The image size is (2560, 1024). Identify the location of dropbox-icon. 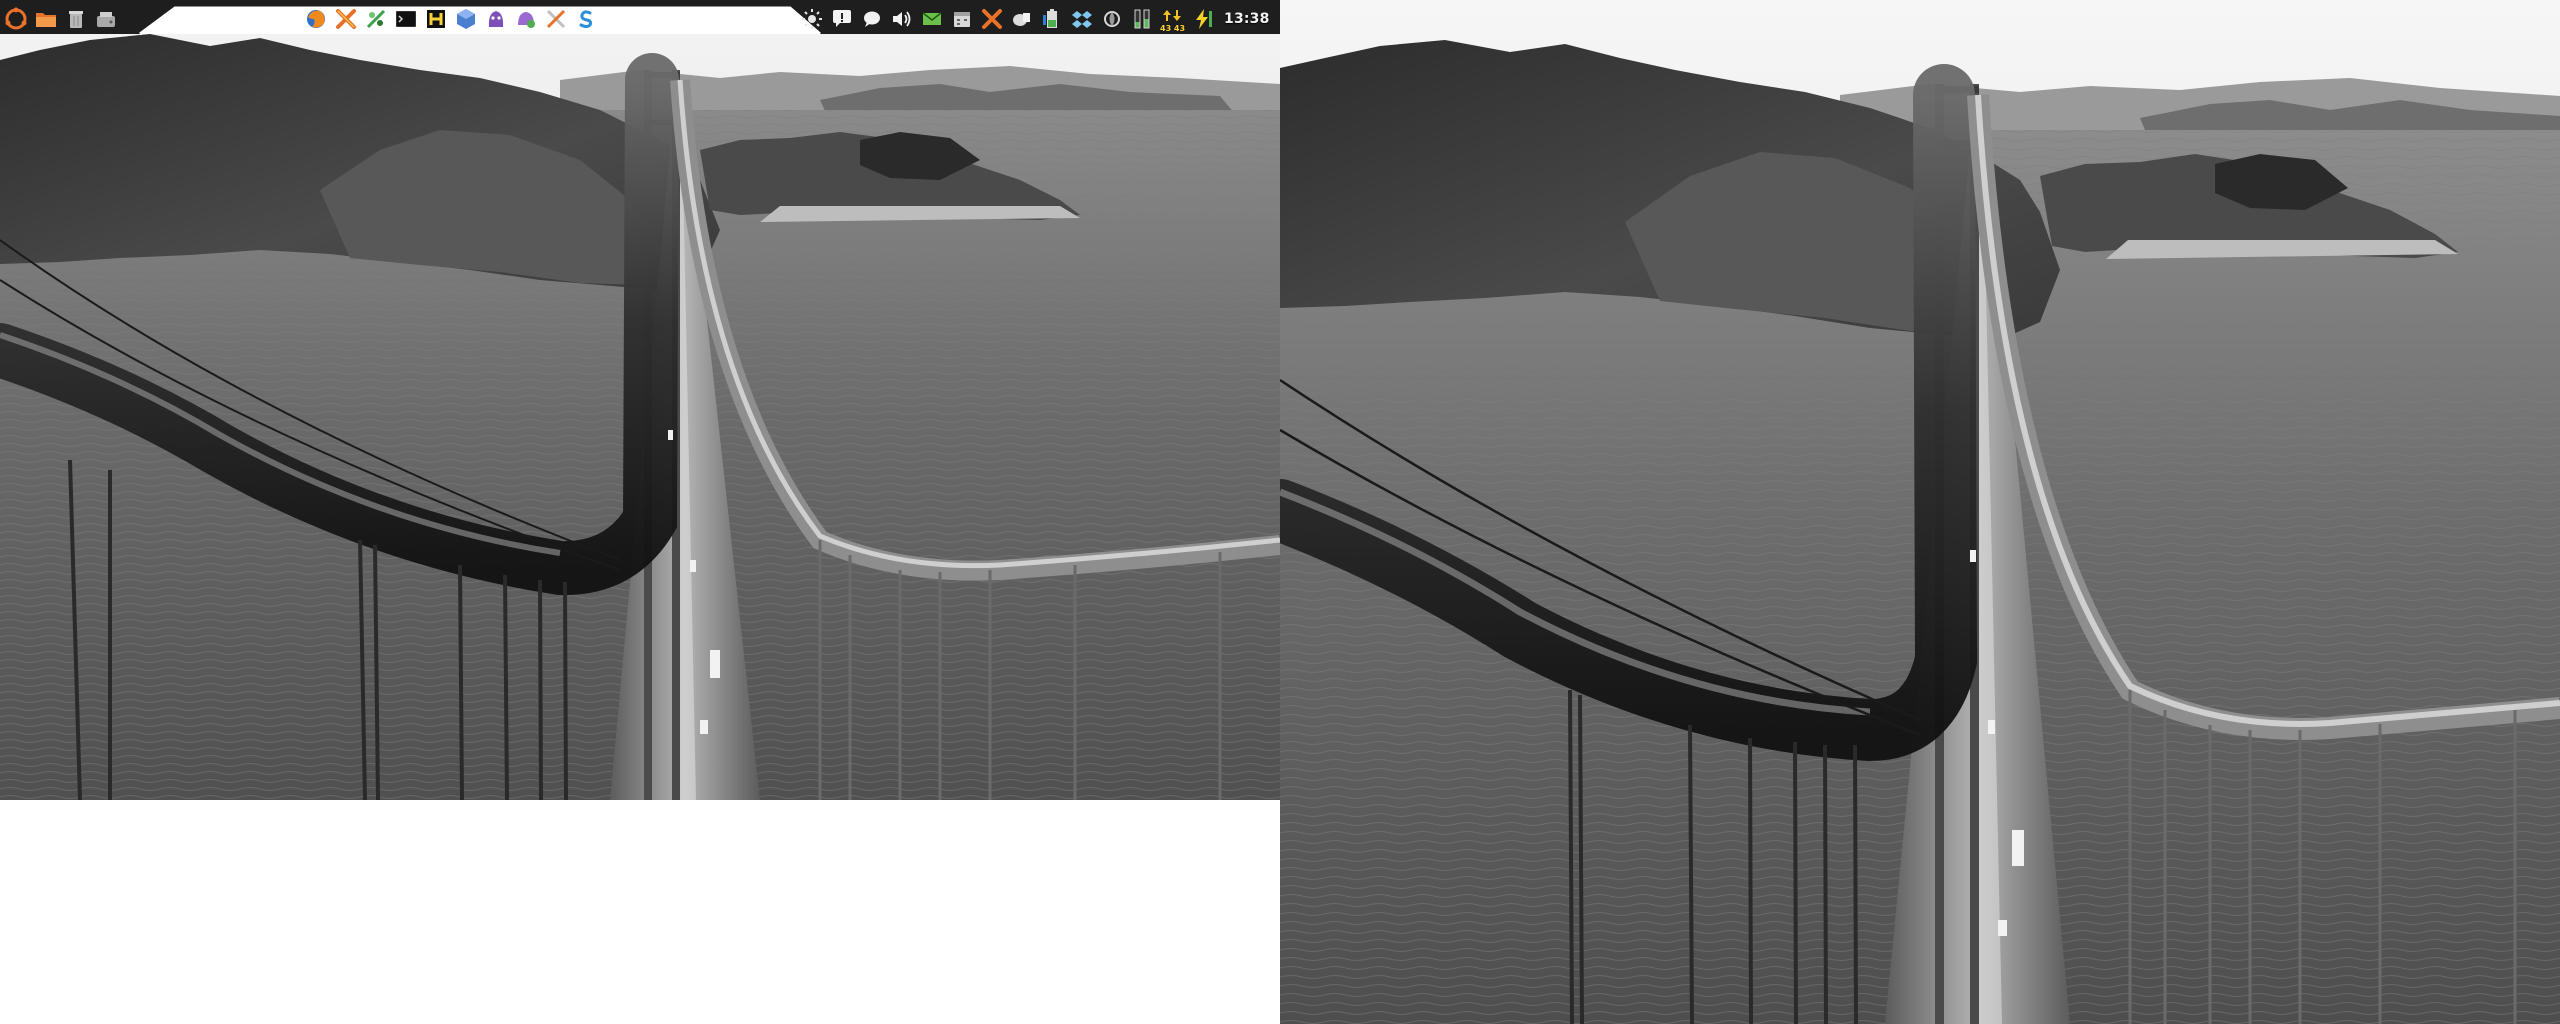
(1082, 19).